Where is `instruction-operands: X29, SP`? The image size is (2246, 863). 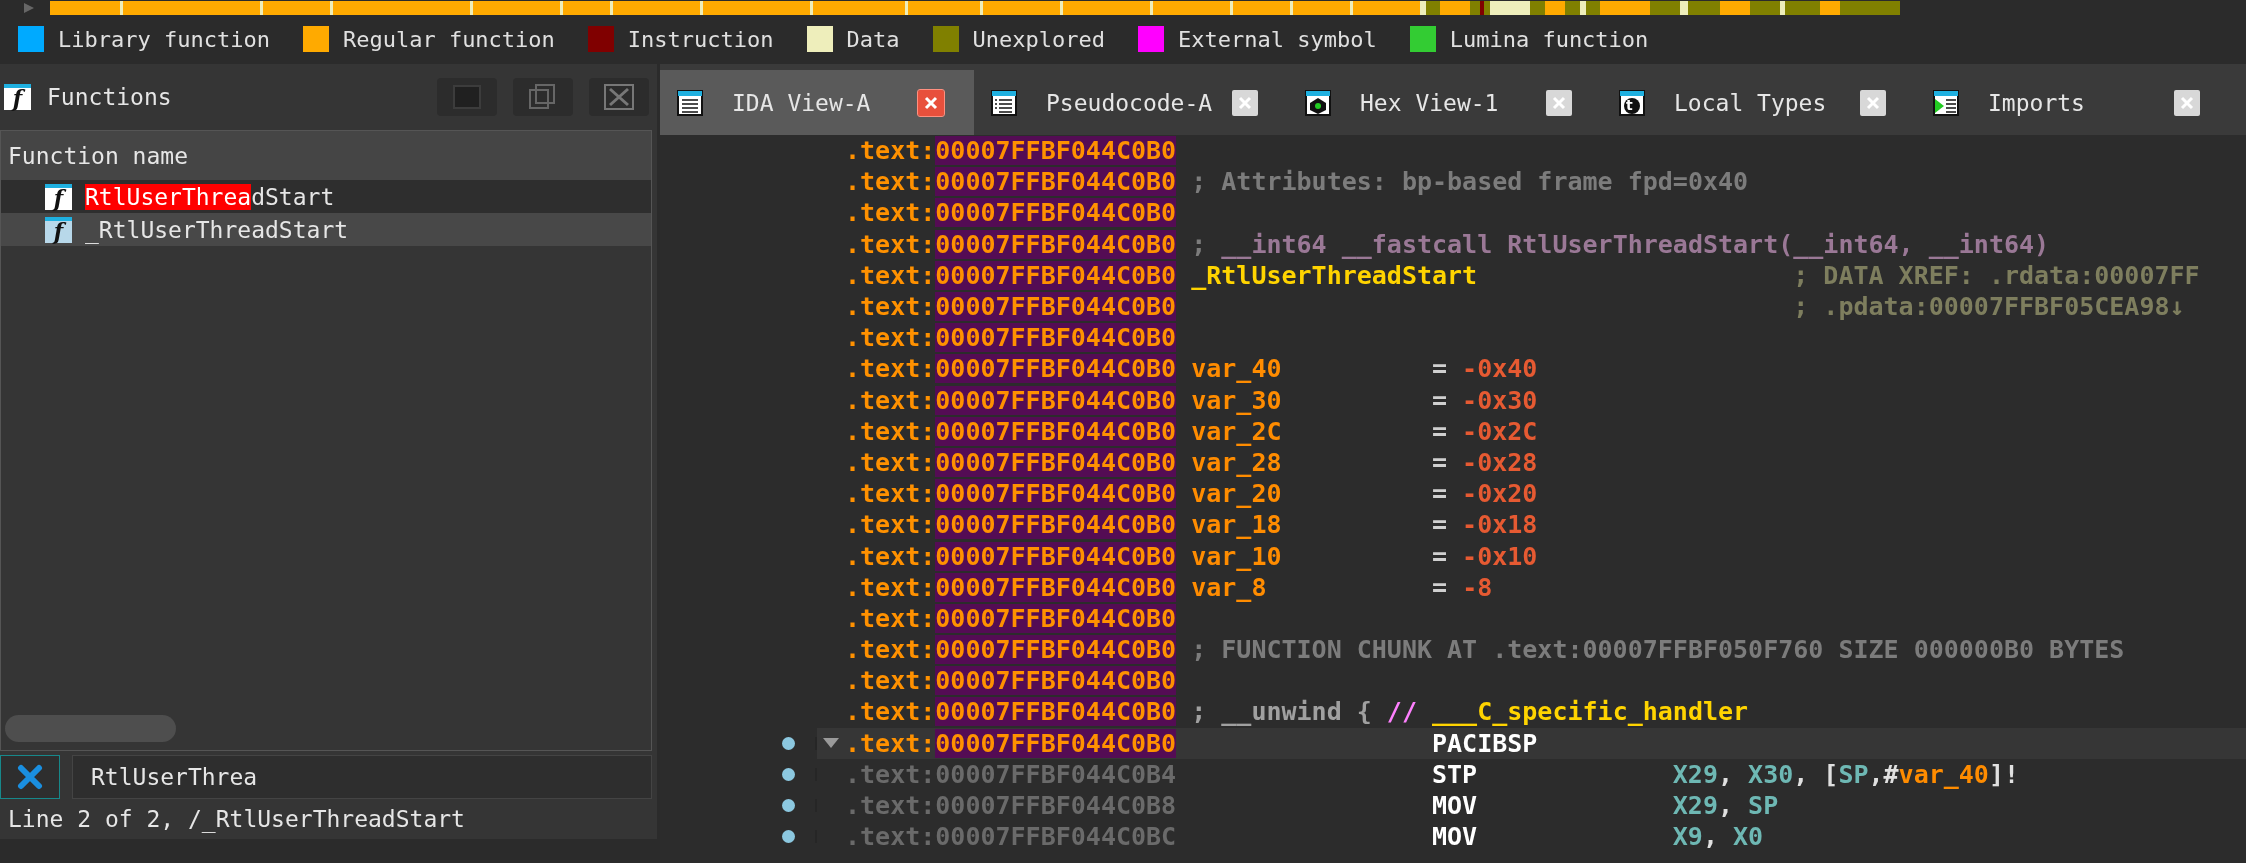
instruction-operands: X29, SP is located at coordinates (1725, 806).